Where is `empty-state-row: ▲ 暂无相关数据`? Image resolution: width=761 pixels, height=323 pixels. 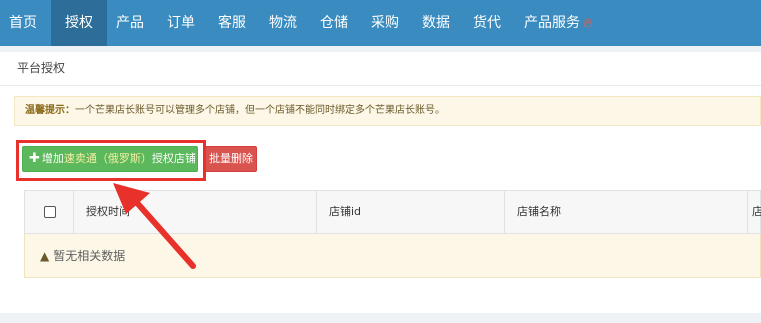
empty-state-row: ▲ 暂无相关数据 is located at coordinates (392, 256).